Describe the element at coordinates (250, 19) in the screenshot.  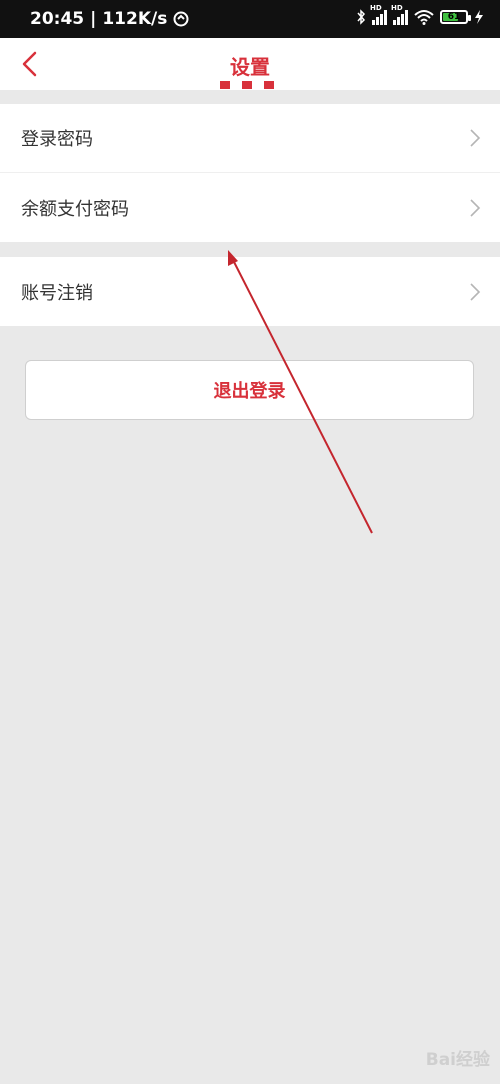
I see `status-bar: 20:45 | 112K/s HD HD 61` at that location.